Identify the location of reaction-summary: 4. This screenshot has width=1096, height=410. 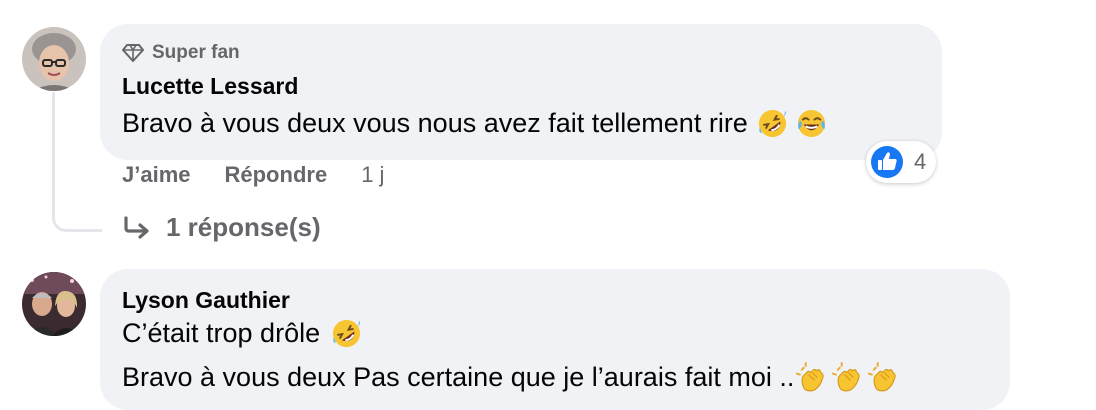
(901, 162).